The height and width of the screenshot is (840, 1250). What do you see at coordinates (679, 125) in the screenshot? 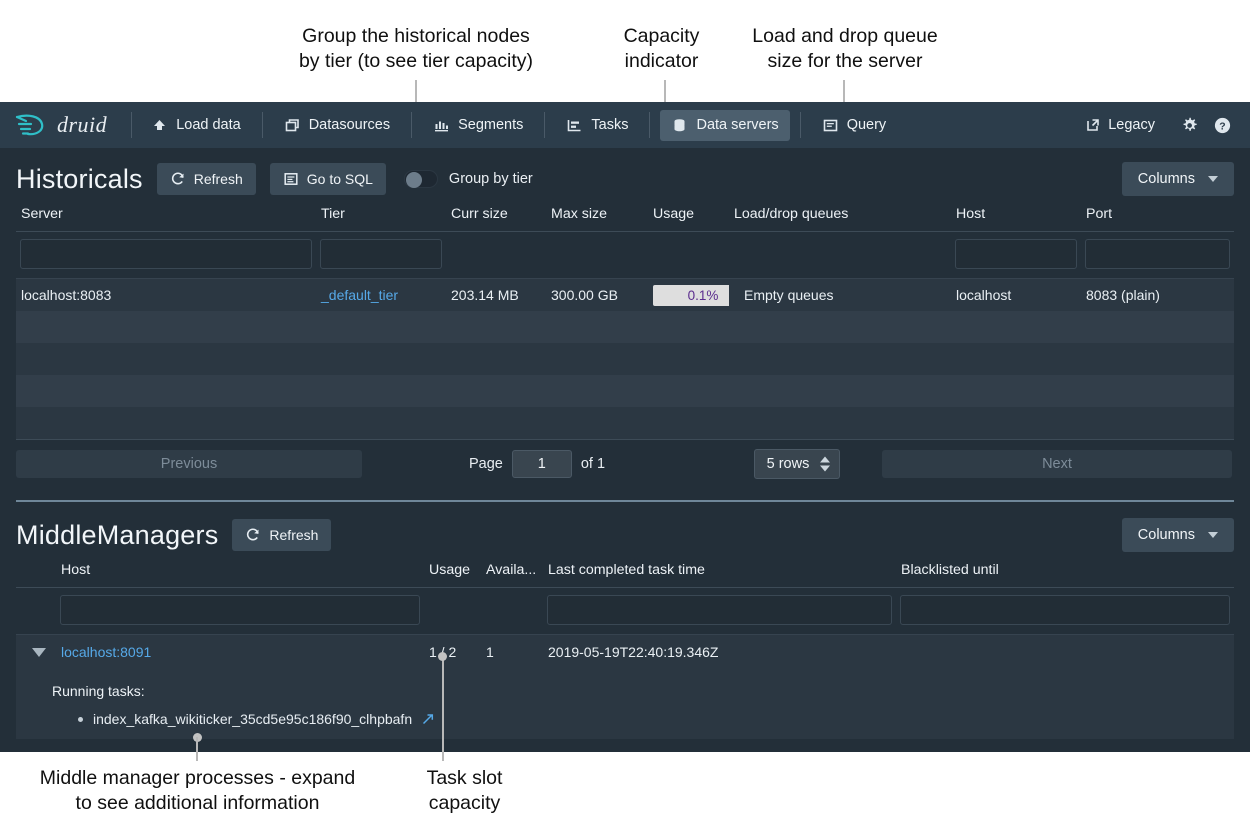
I see `database-icon` at bounding box center [679, 125].